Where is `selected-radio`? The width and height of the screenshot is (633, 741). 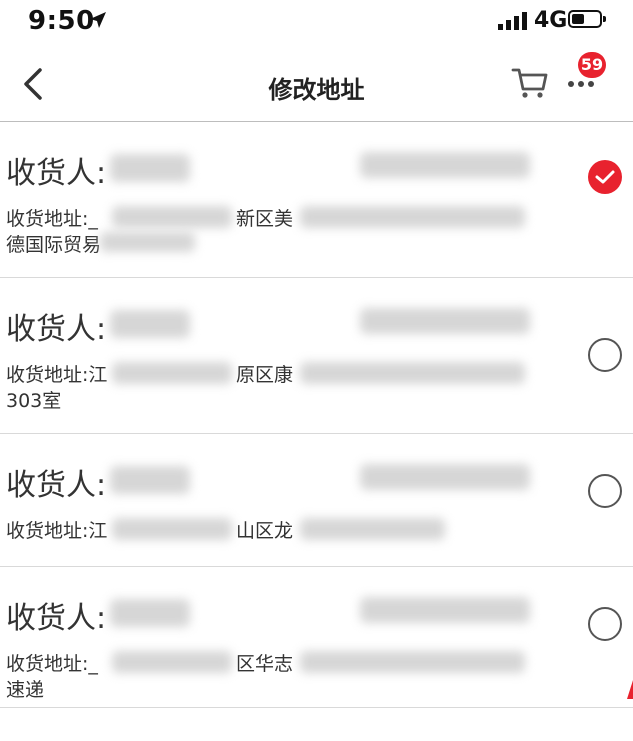
selected-radio is located at coordinates (605, 177).